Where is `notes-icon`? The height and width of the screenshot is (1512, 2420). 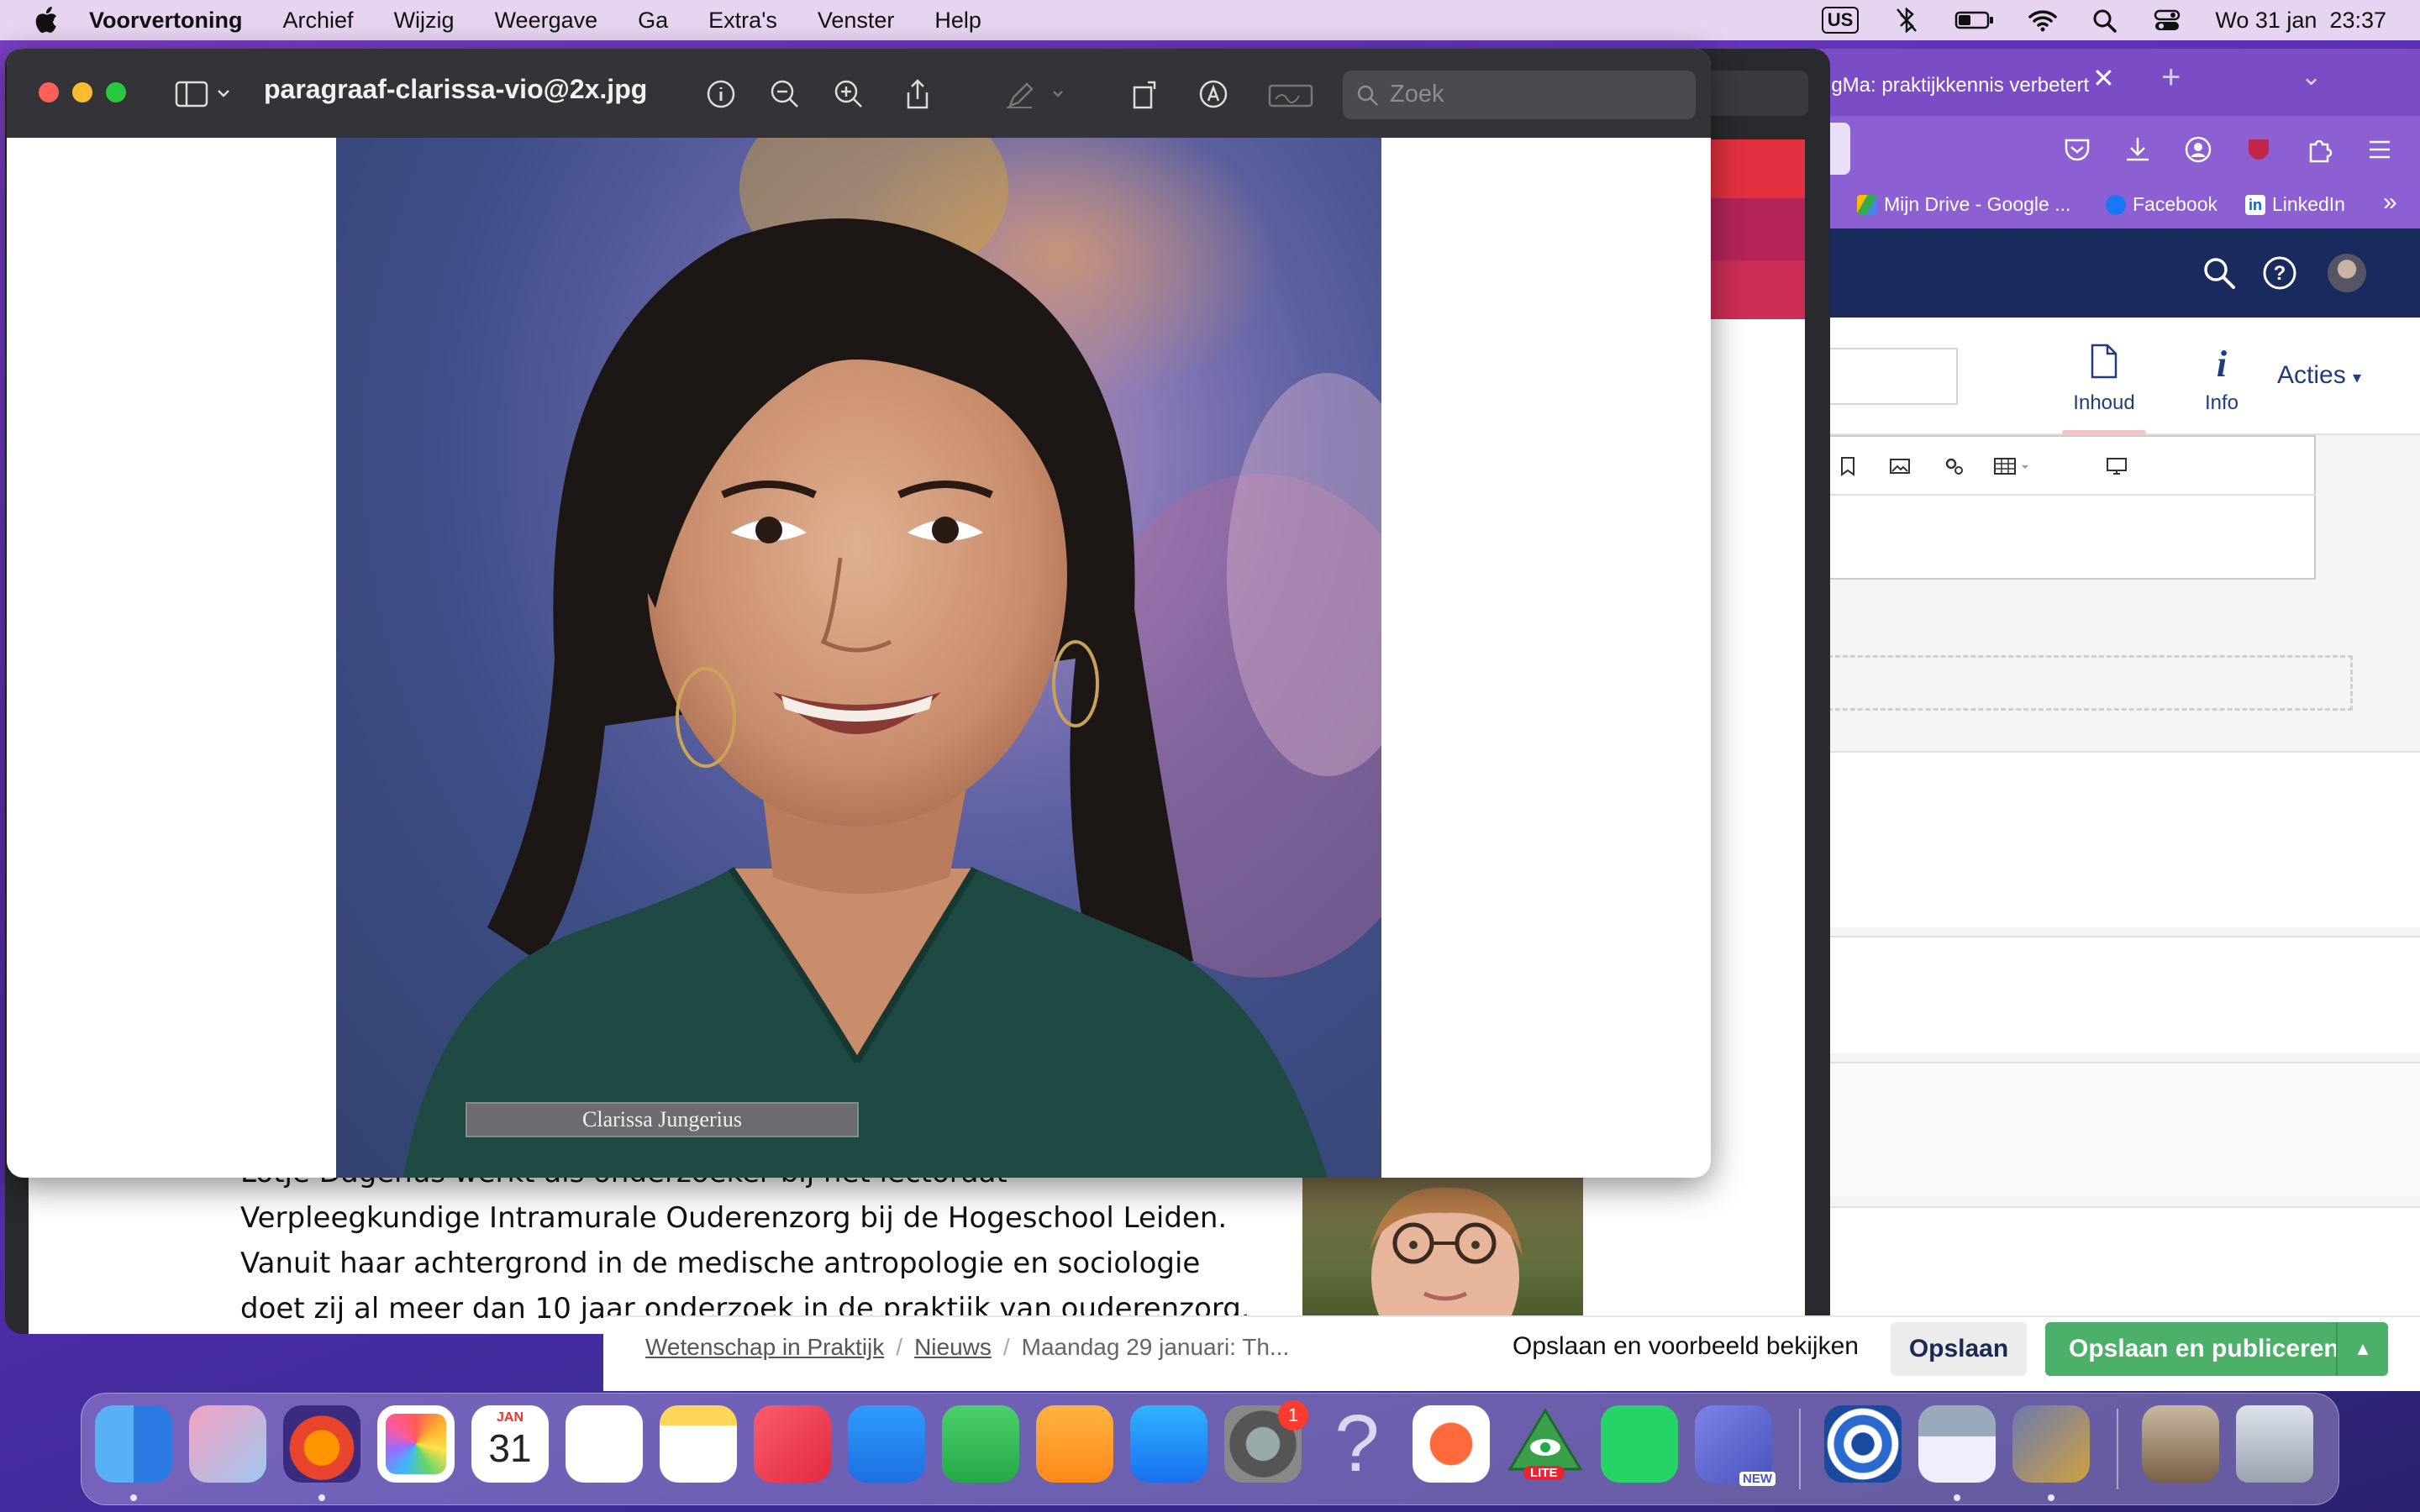
notes-icon is located at coordinates (698, 1444).